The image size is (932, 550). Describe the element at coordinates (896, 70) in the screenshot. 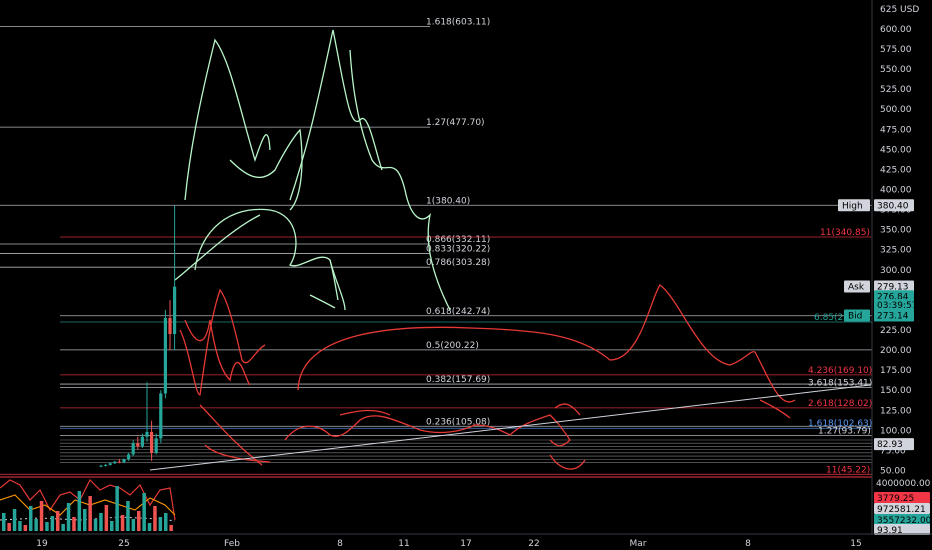

I see `price-tick-label: 550.00` at that location.